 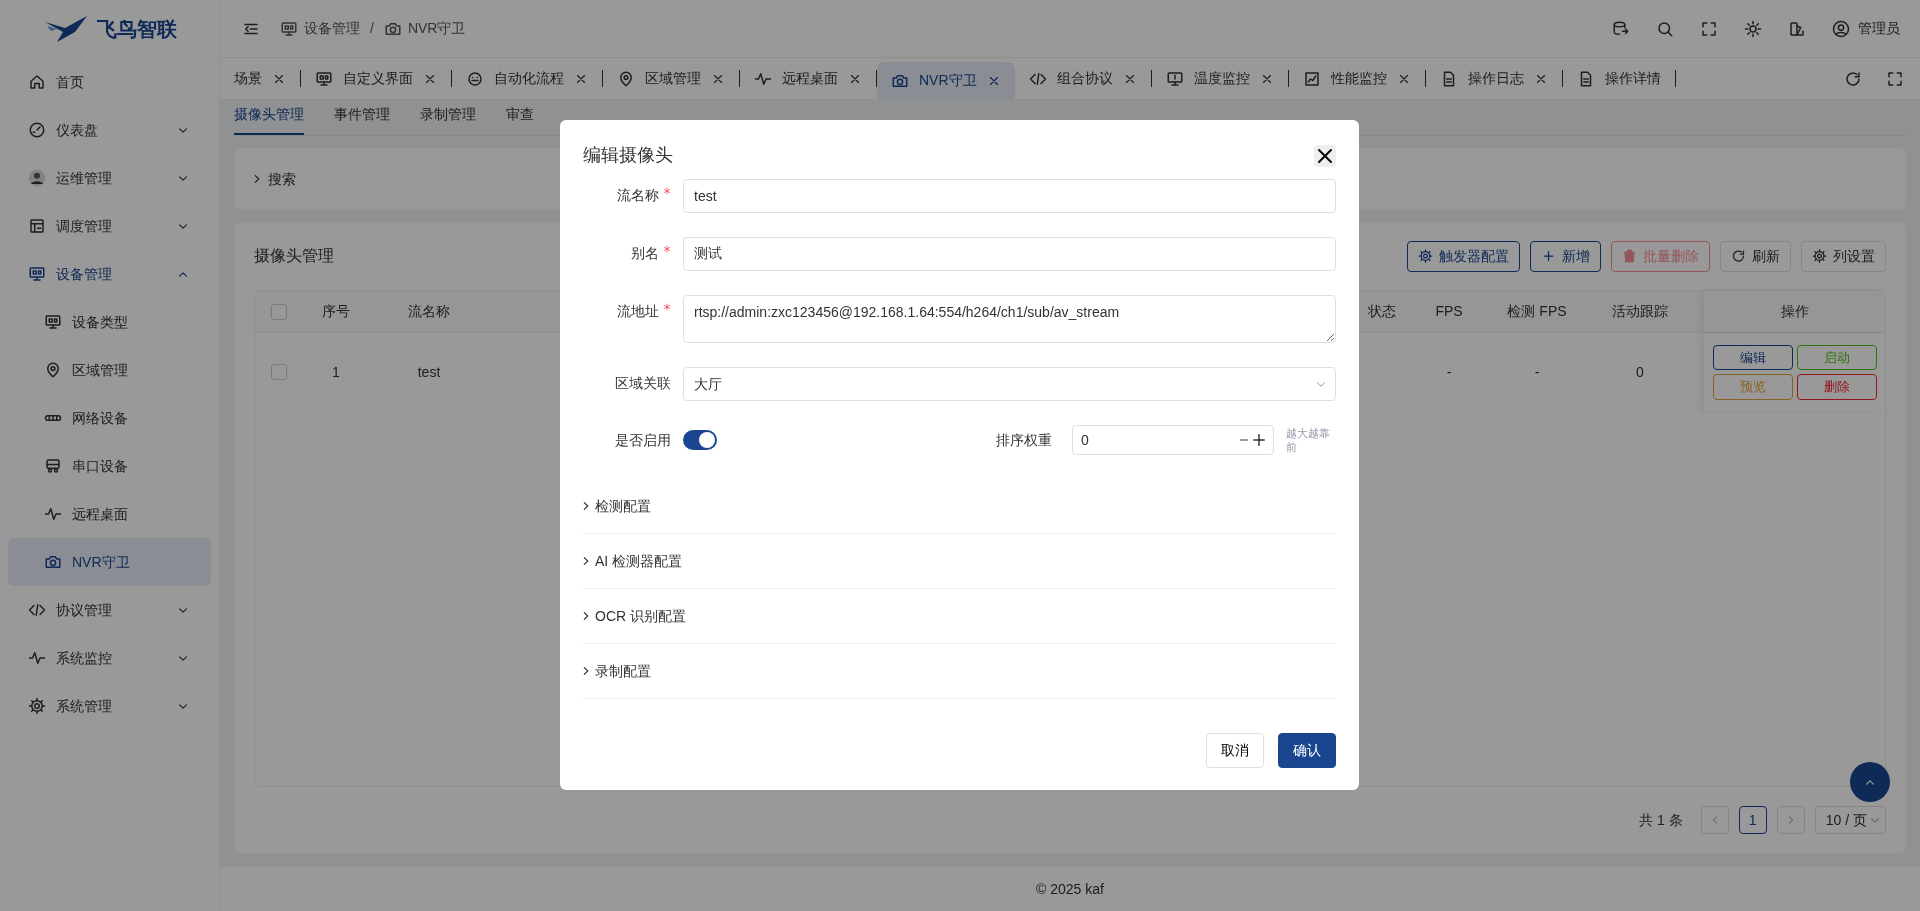 What do you see at coordinates (332, 28) in the screenshot?
I see `breadcrumb-item: 设备管理` at bounding box center [332, 28].